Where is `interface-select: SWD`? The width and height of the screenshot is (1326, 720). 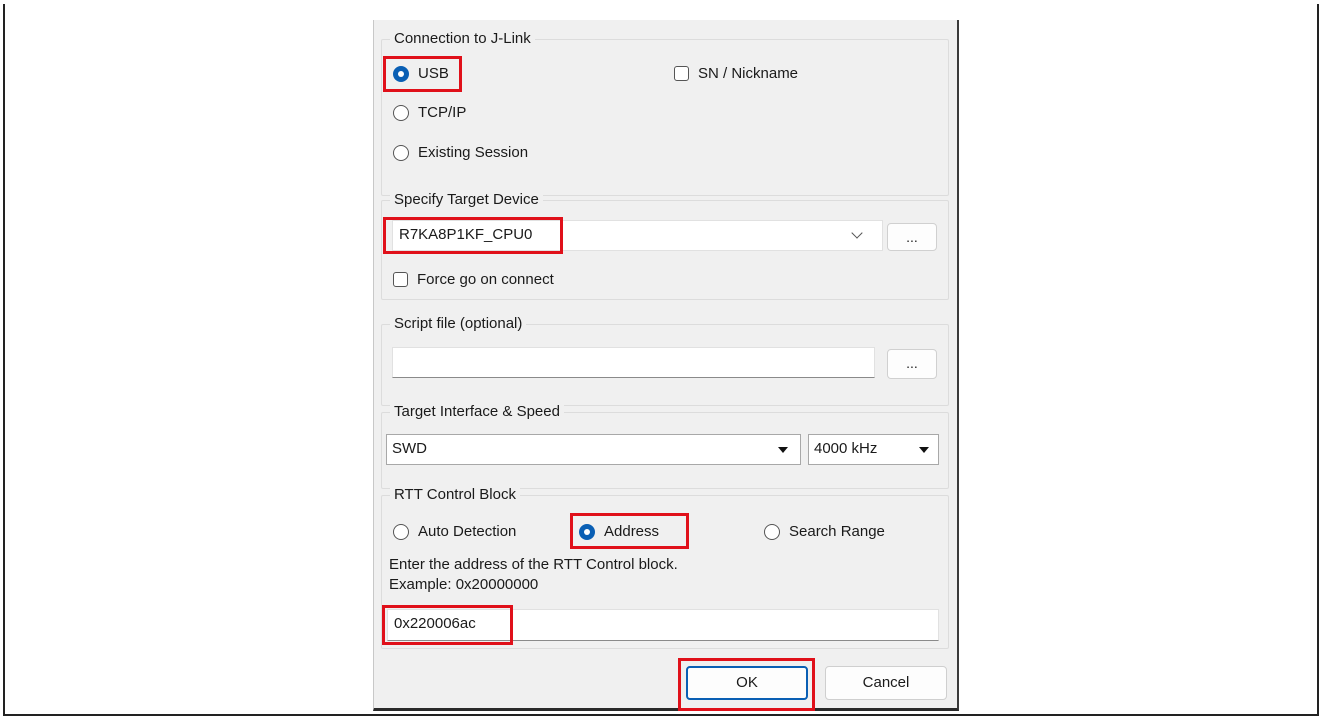 interface-select: SWD is located at coordinates (593, 449).